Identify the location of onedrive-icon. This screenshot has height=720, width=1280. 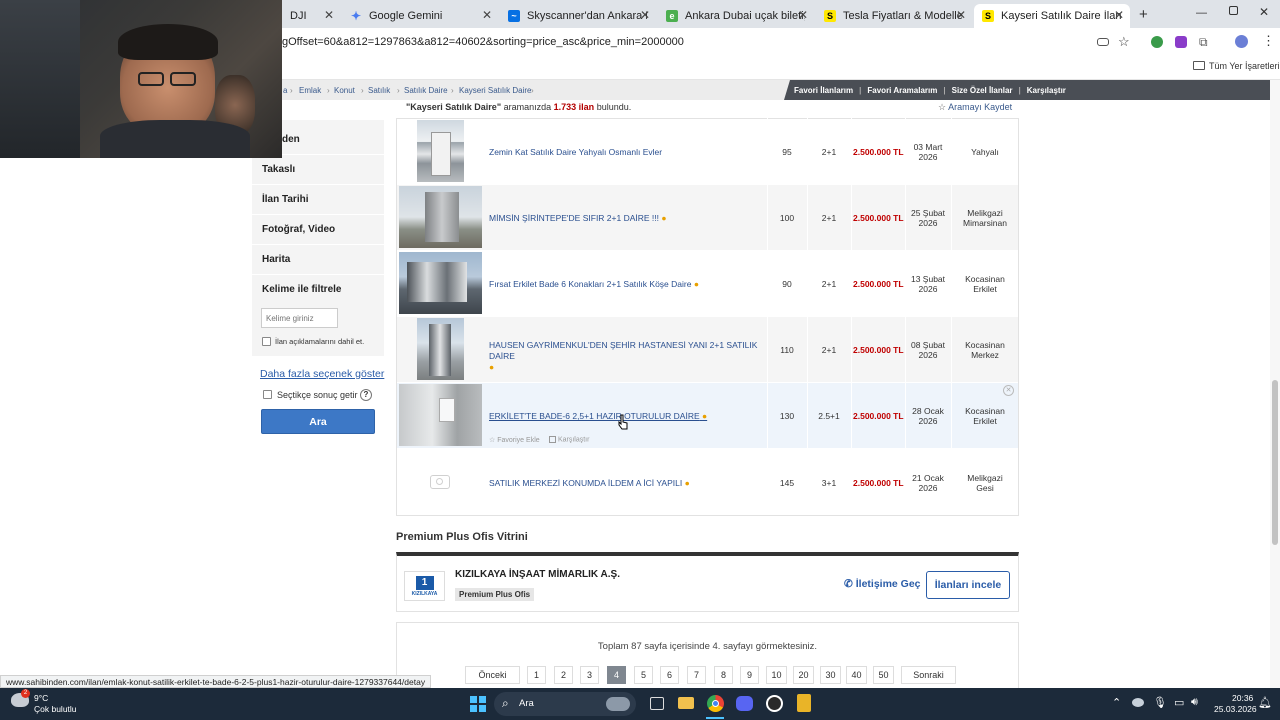
(1138, 702).